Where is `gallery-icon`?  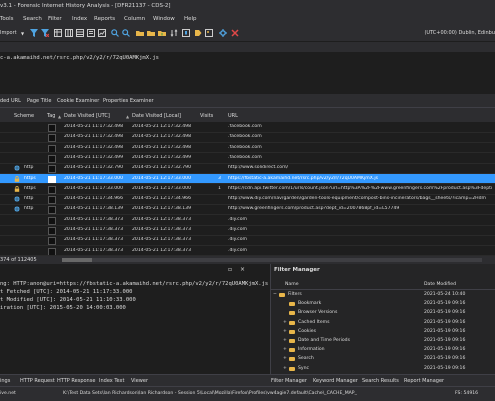
gallery-icon is located at coordinates (209, 33).